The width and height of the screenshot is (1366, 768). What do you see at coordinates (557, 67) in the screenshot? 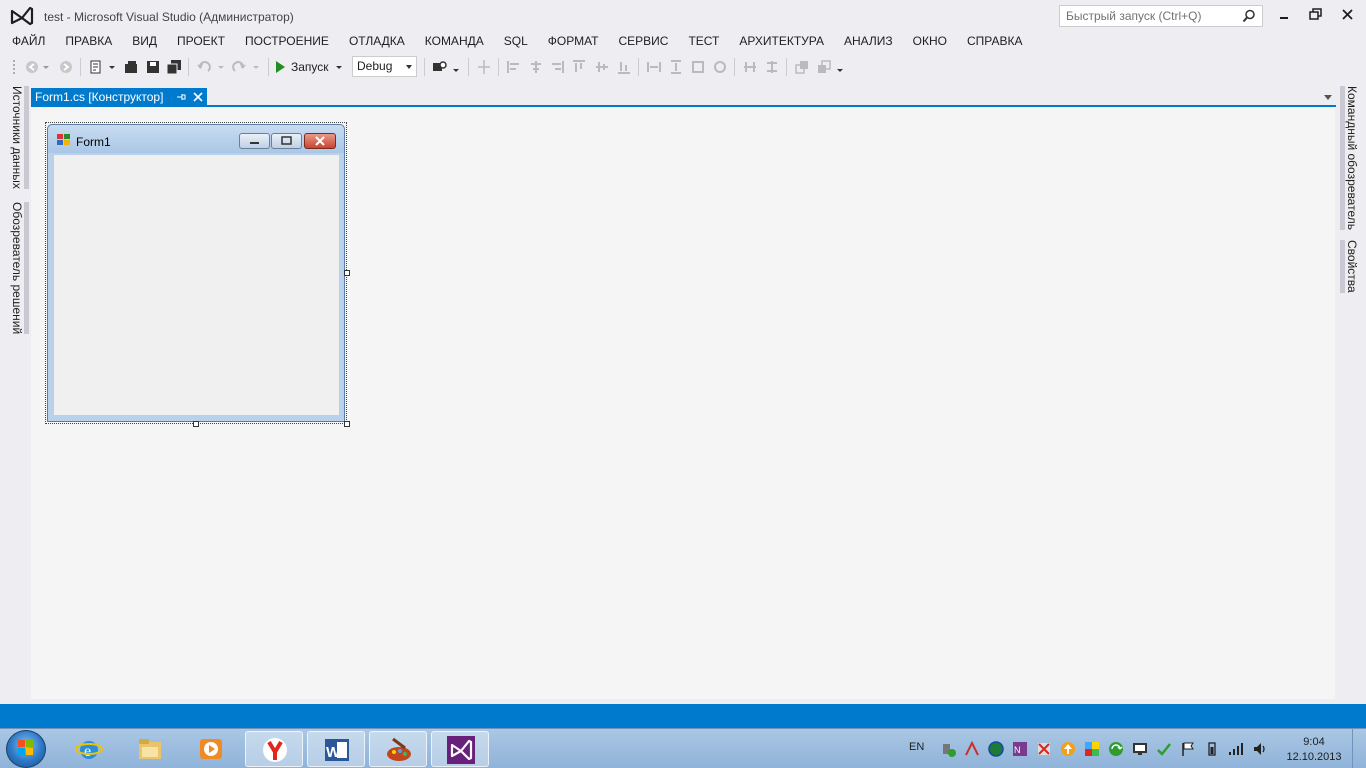
I see `align-rights-icon` at bounding box center [557, 67].